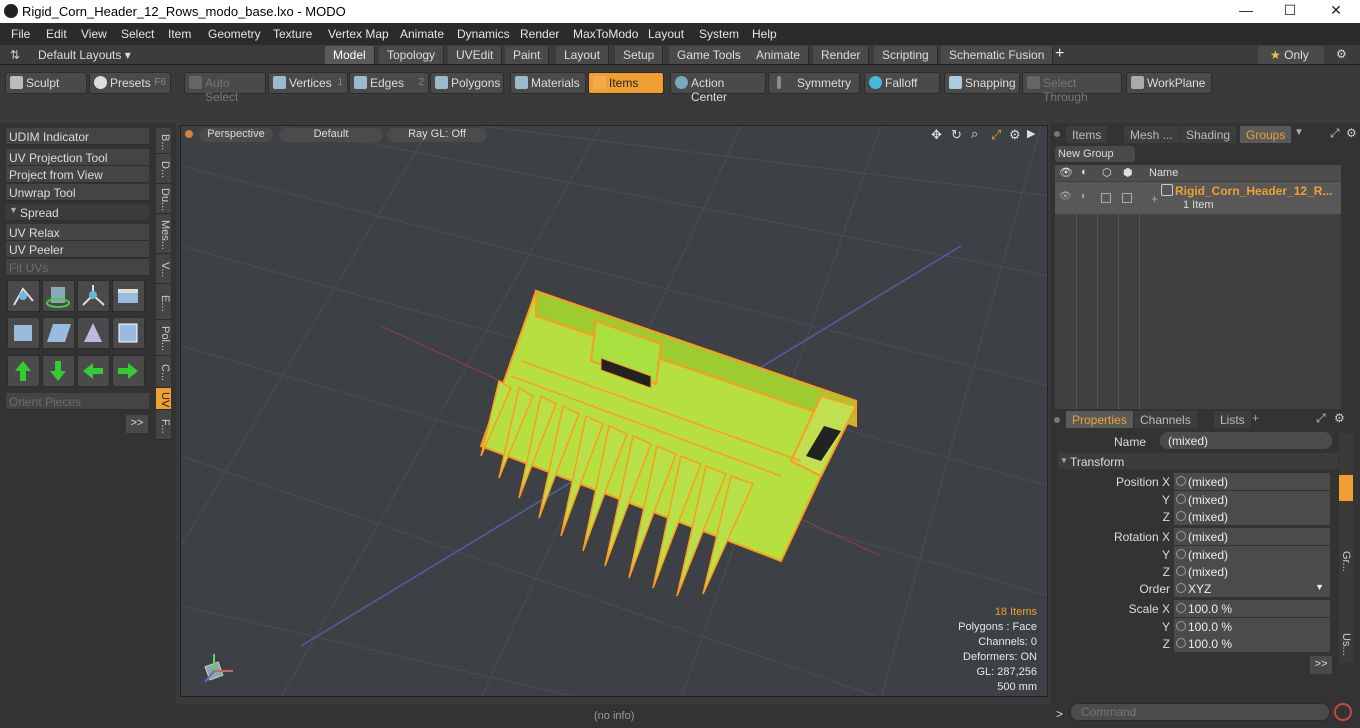 The height and width of the screenshot is (728, 1360). What do you see at coordinates (1290, 10) in the screenshot?
I see `maximize-button: ☐` at bounding box center [1290, 10].